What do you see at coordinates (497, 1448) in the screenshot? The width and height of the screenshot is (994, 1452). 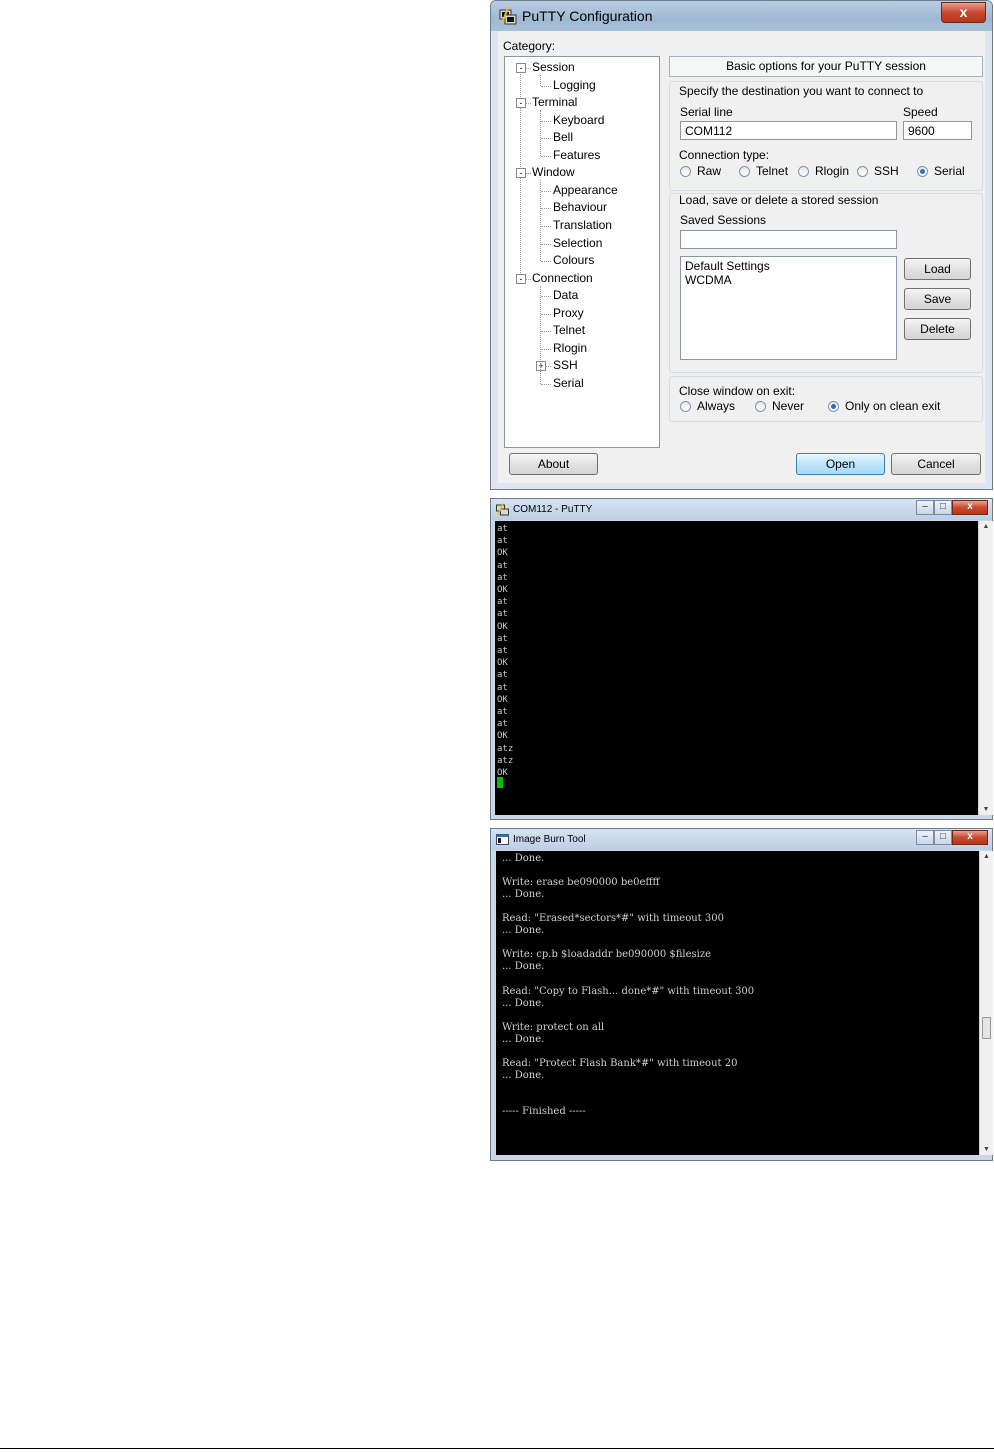 I see `page-bottom-rule` at bounding box center [497, 1448].